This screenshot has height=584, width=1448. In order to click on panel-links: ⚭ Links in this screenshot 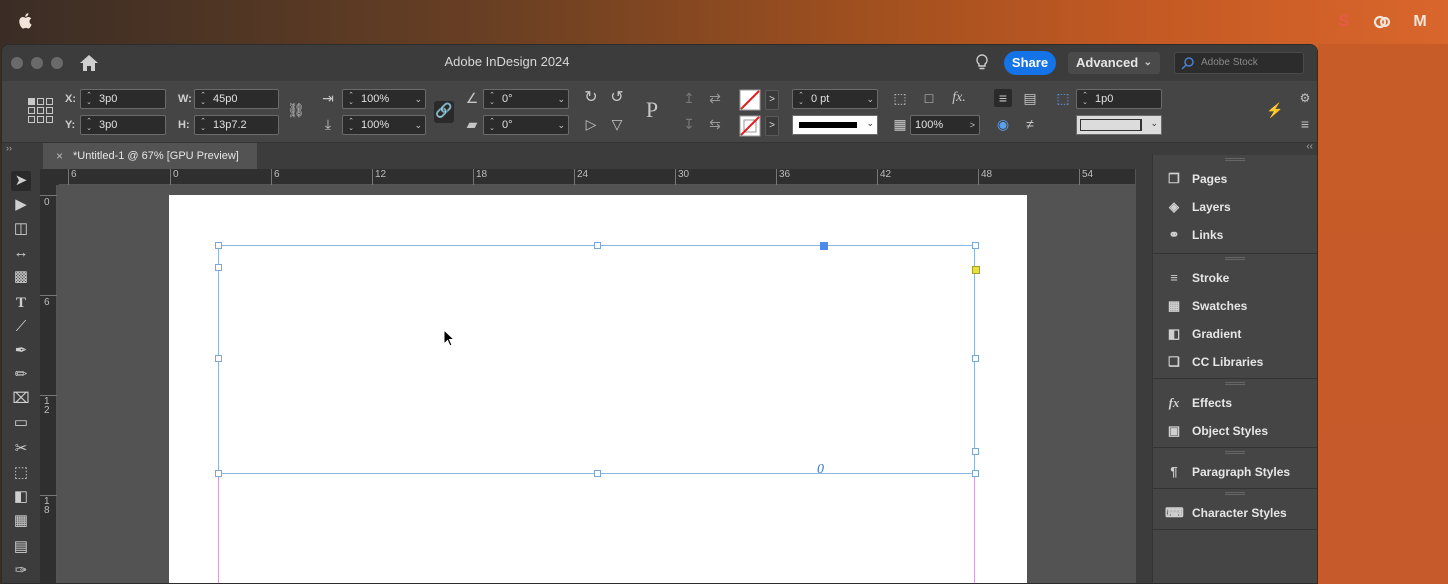, I will do `click(1194, 235)`.